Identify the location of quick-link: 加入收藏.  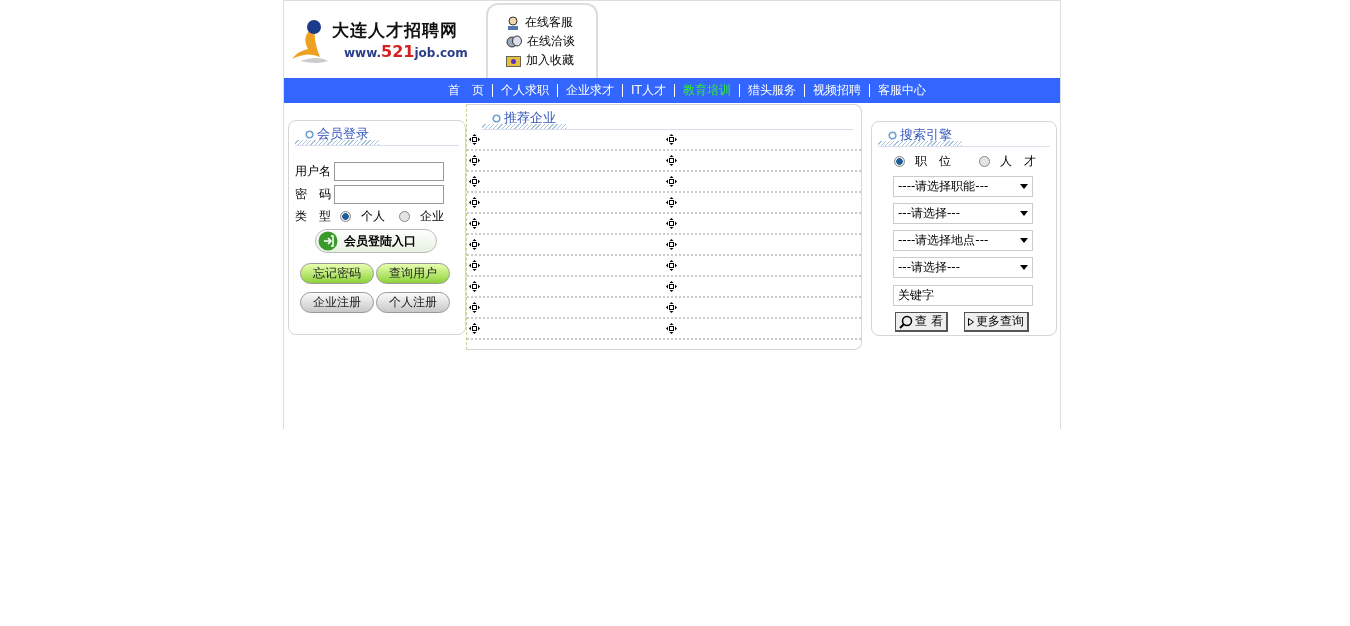
(551, 60).